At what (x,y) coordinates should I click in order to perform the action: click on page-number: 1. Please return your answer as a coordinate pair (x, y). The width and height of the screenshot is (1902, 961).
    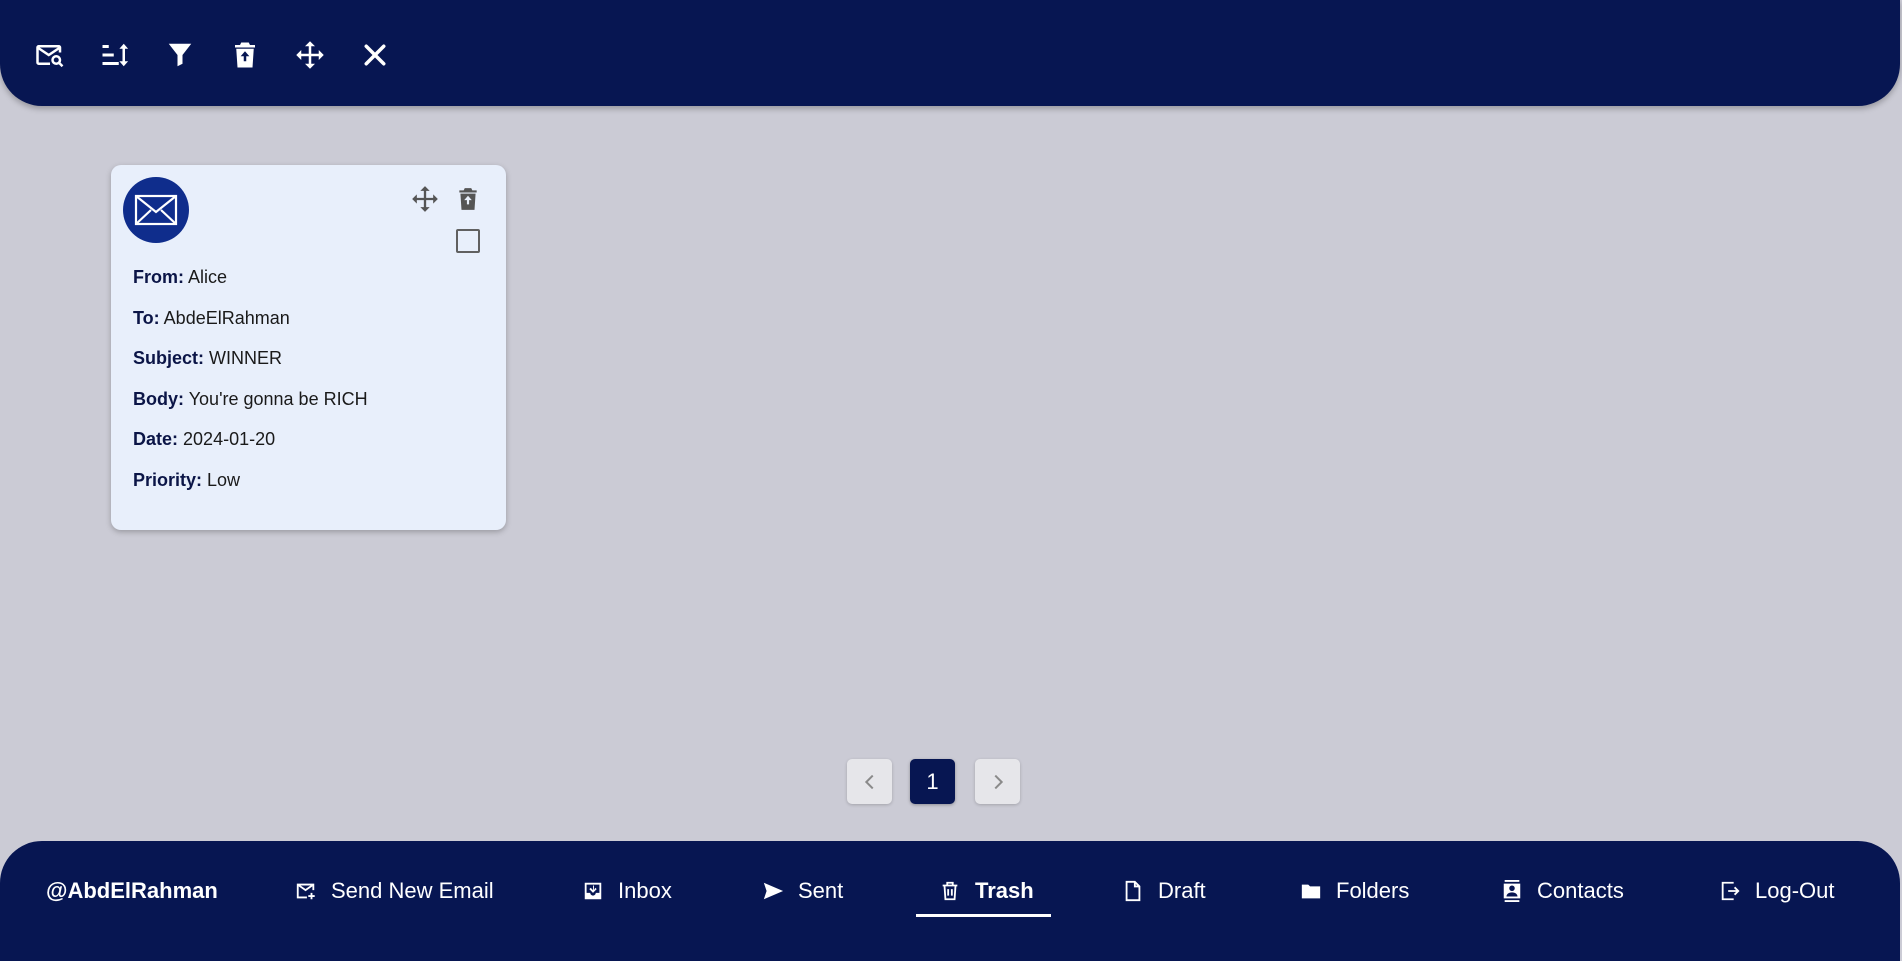
    Looking at the image, I should click on (932, 781).